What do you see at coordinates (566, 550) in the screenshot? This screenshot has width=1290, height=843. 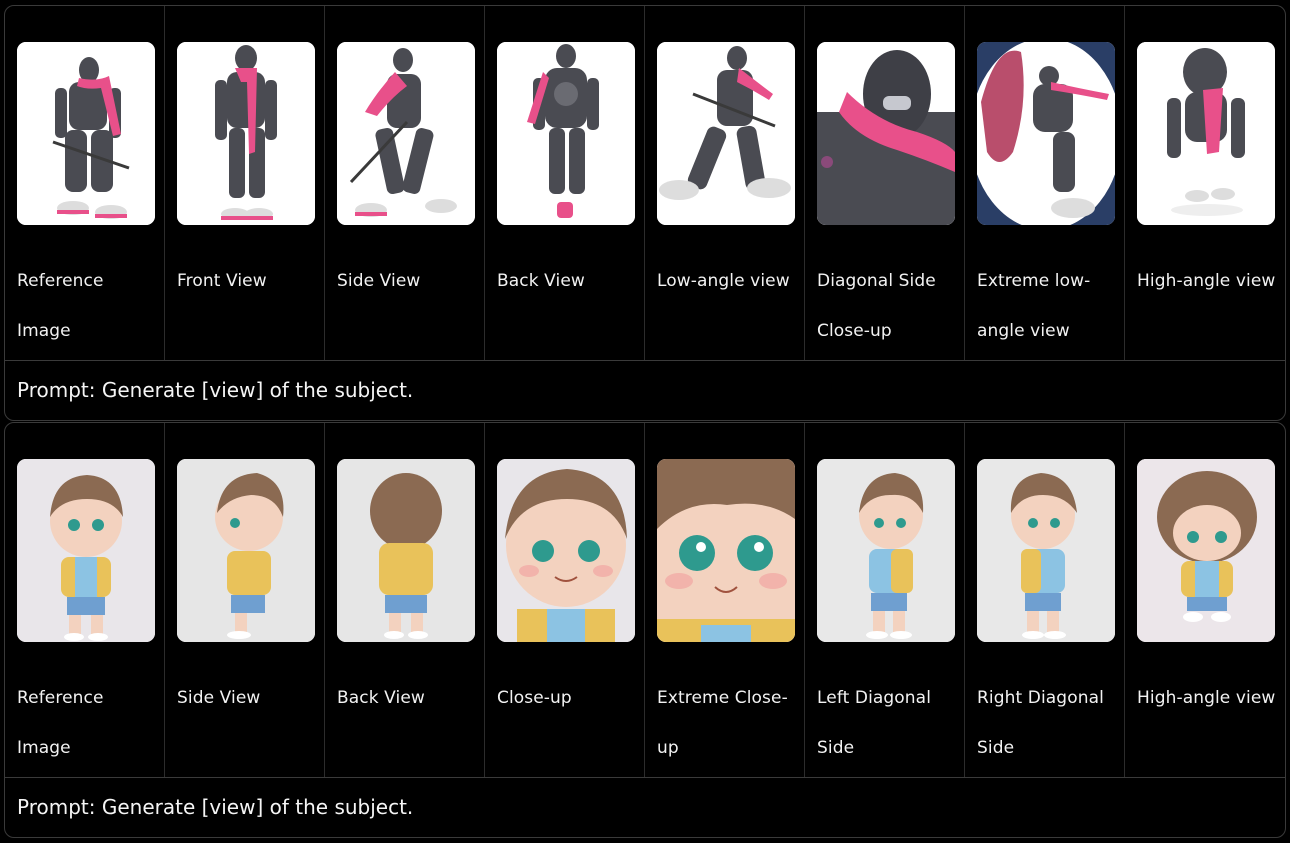 I see `chibi-boy-closeup-image` at bounding box center [566, 550].